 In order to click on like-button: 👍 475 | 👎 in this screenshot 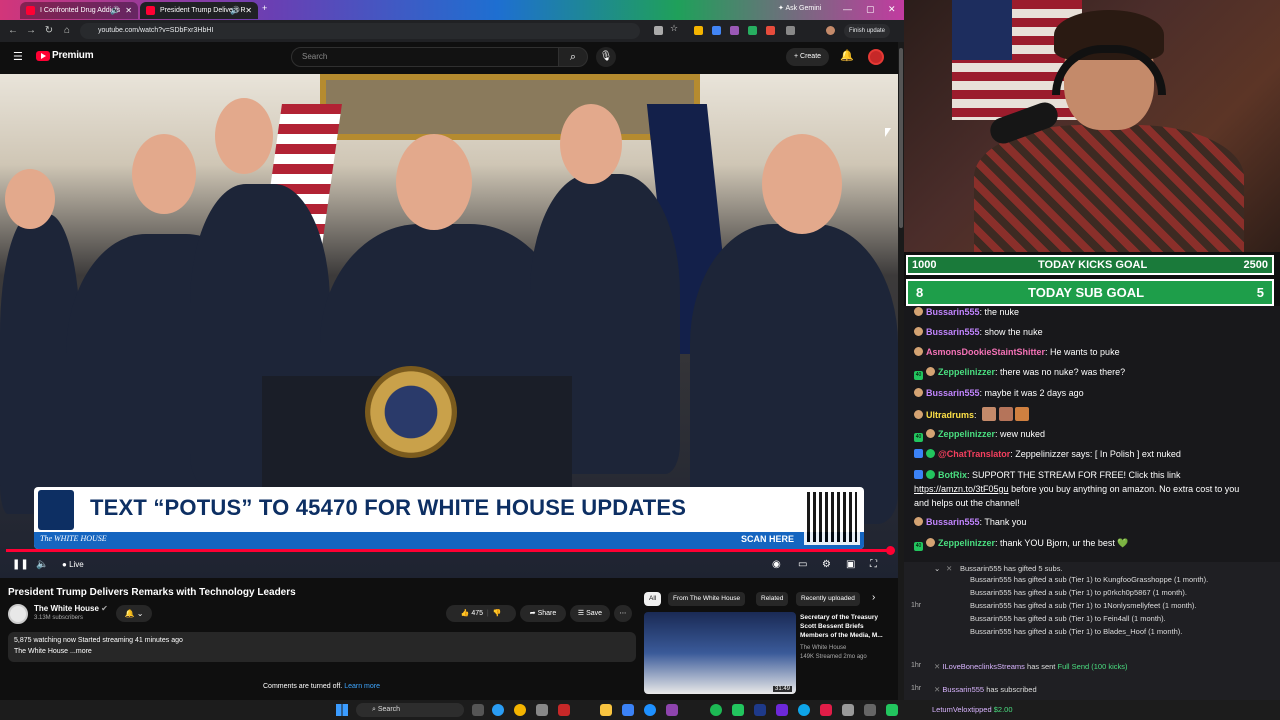, I will do `click(481, 613)`.